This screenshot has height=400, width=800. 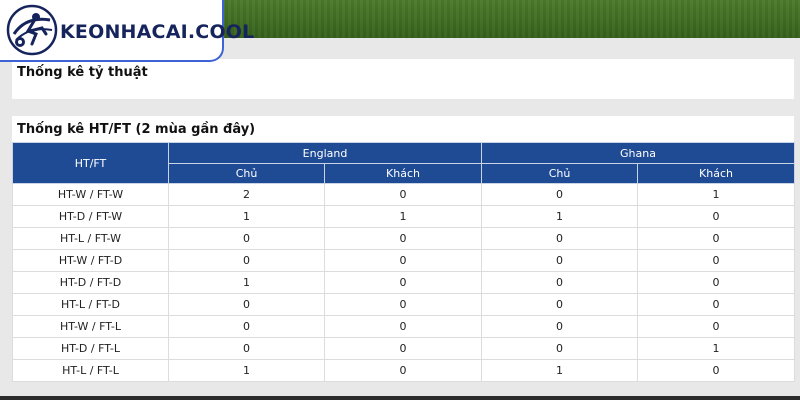 What do you see at coordinates (403, 79) in the screenshot?
I see `stats-panel: Thống kê tỷ thuật` at bounding box center [403, 79].